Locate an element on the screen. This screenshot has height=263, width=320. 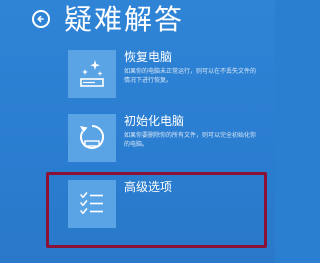
back-arrow-icon is located at coordinates (40, 19).